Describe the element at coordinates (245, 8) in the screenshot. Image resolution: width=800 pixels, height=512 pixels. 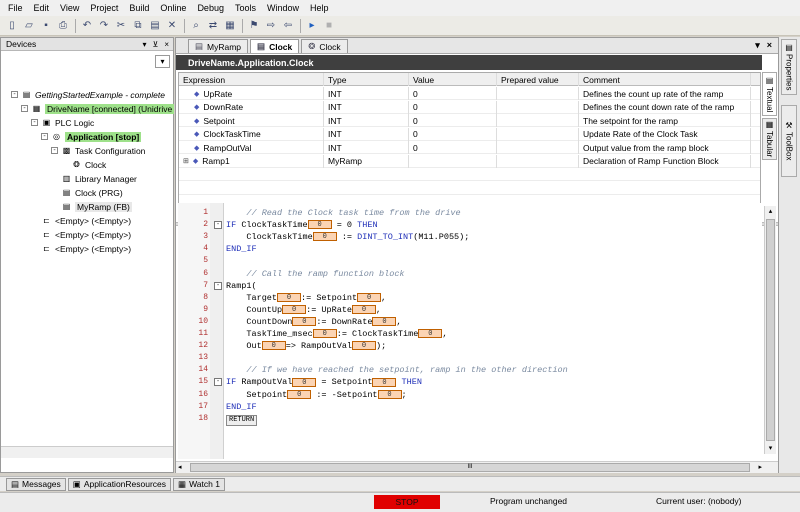
I see `menu-tools: Tools` at that location.